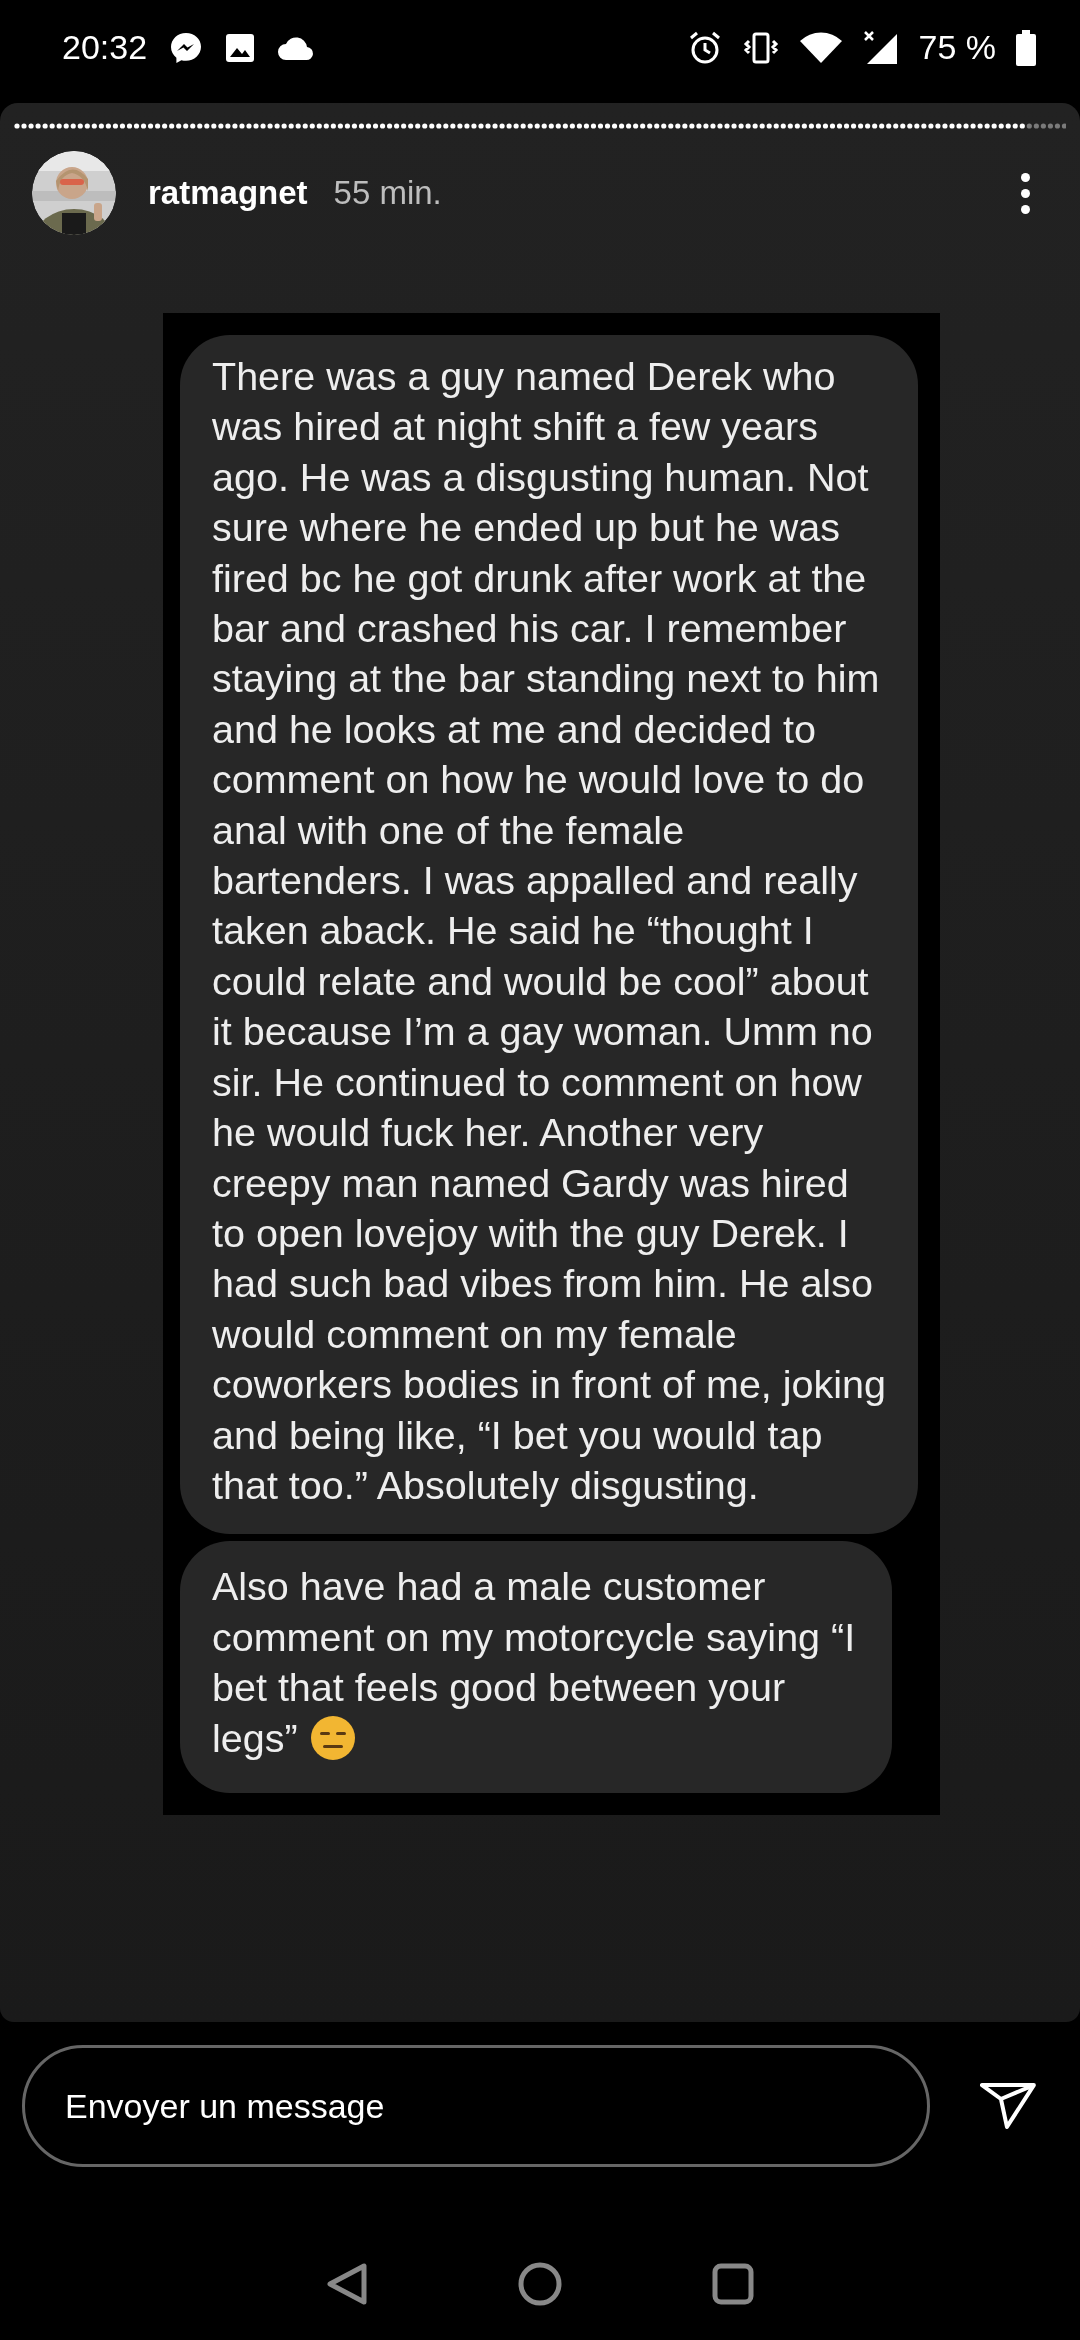  Describe the element at coordinates (880, 47) in the screenshot. I see `signal-icon` at that location.